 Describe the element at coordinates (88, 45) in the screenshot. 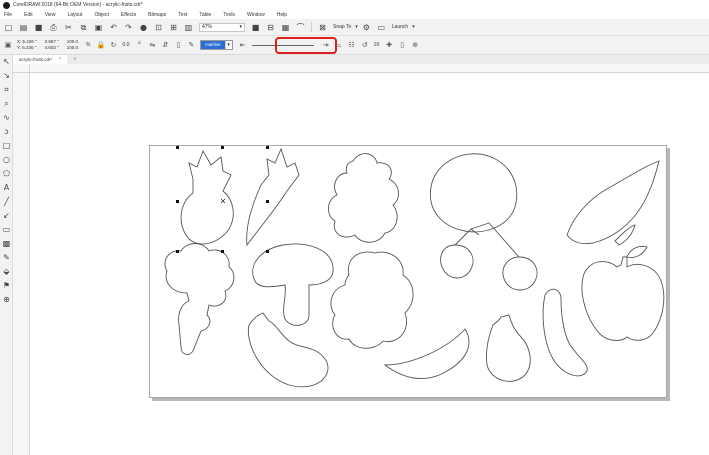

I see `percent-label: %` at that location.